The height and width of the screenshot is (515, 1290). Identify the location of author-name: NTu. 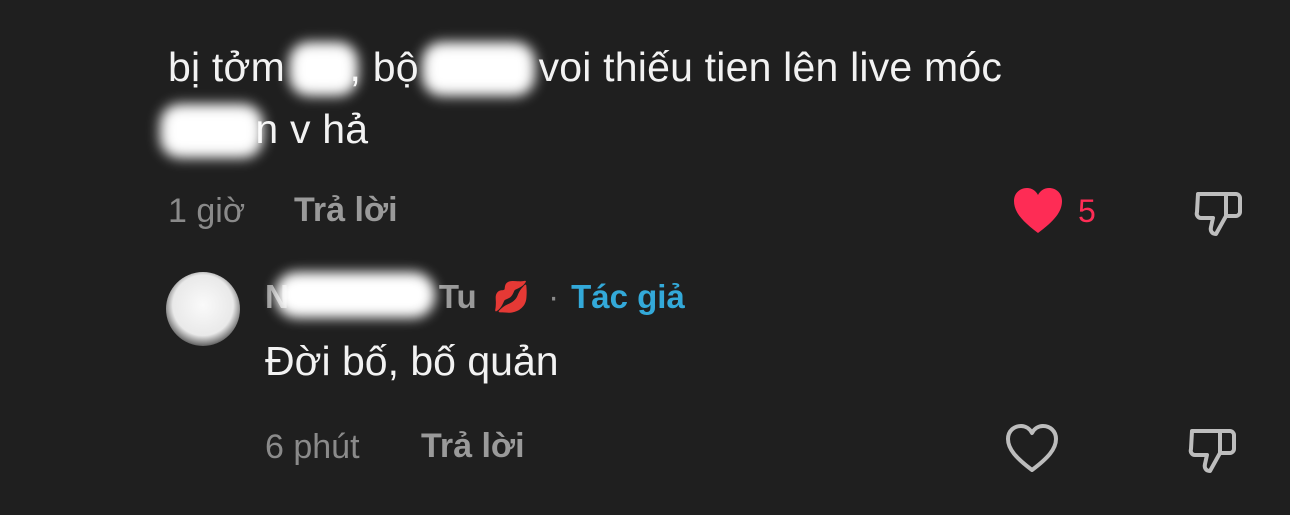
(371, 295).